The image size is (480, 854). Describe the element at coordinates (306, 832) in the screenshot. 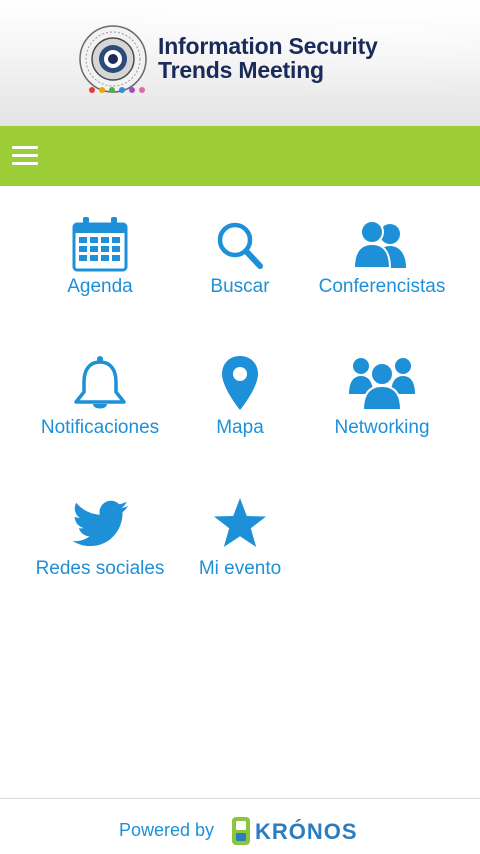

I see `kronos-brand: KRÓNOS` at that location.